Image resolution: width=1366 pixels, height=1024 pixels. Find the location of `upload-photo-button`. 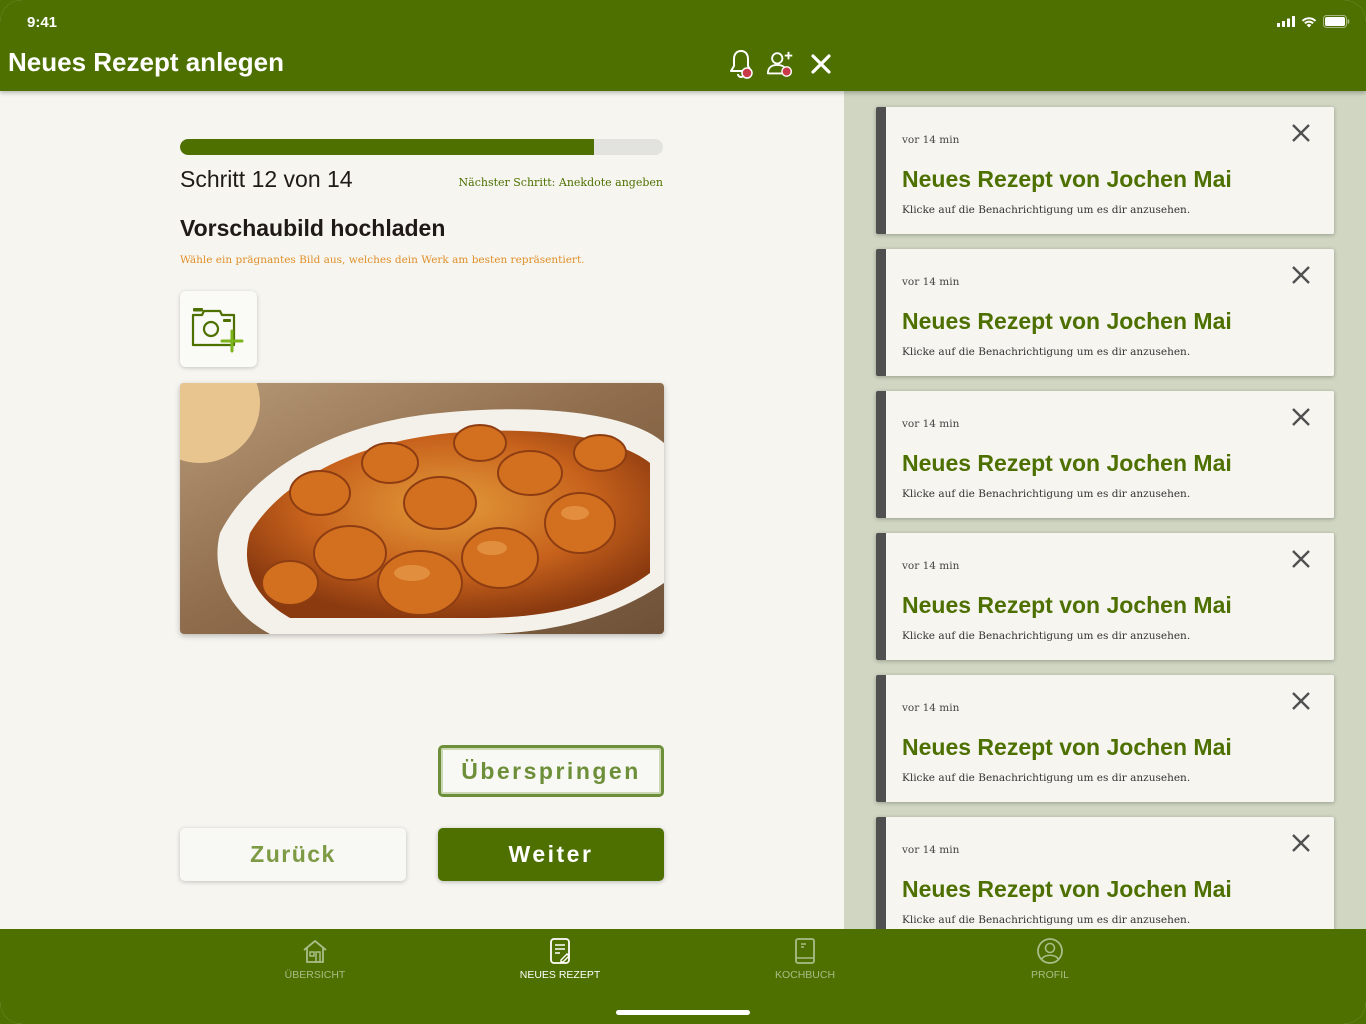

upload-photo-button is located at coordinates (218, 329).